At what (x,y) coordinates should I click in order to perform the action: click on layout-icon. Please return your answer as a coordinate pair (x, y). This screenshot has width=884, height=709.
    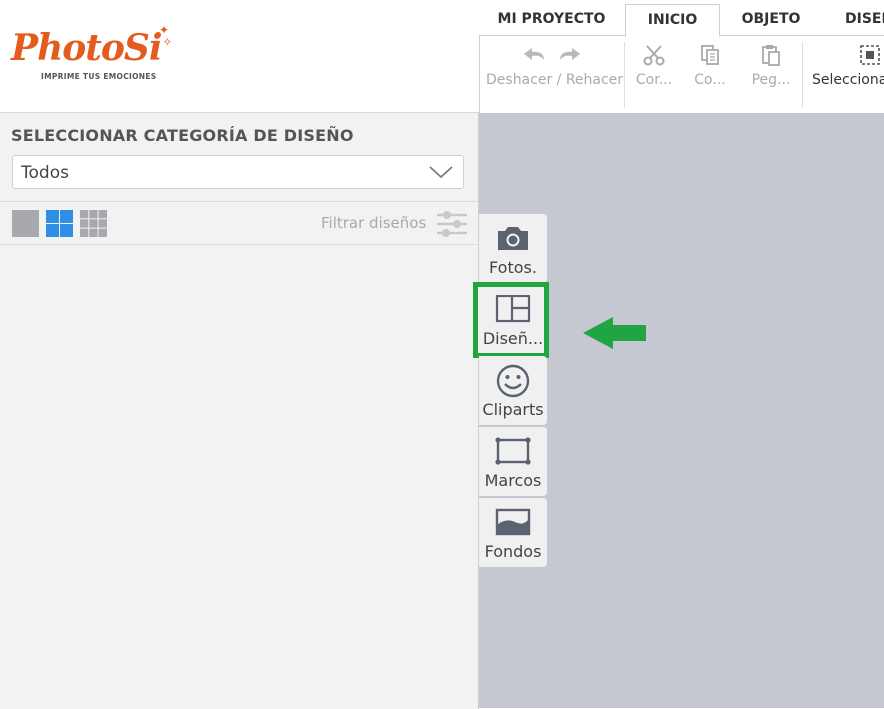
    Looking at the image, I should click on (513, 309).